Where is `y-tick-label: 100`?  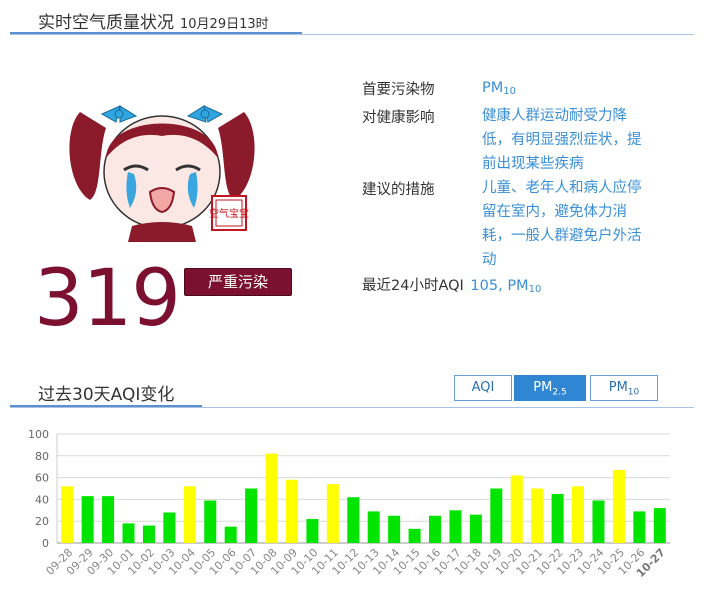 y-tick-label: 100 is located at coordinates (38, 434).